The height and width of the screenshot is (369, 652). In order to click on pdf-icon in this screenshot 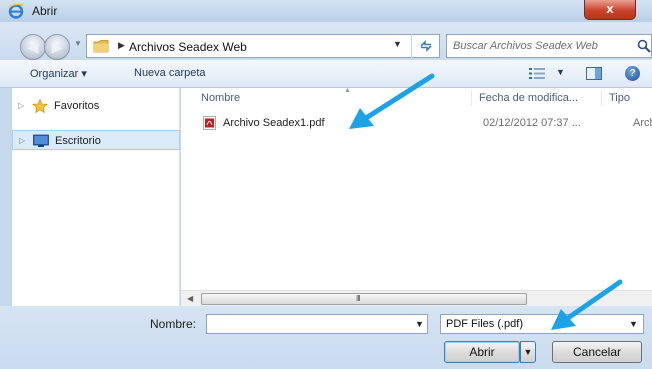, I will do `click(209, 123)`.